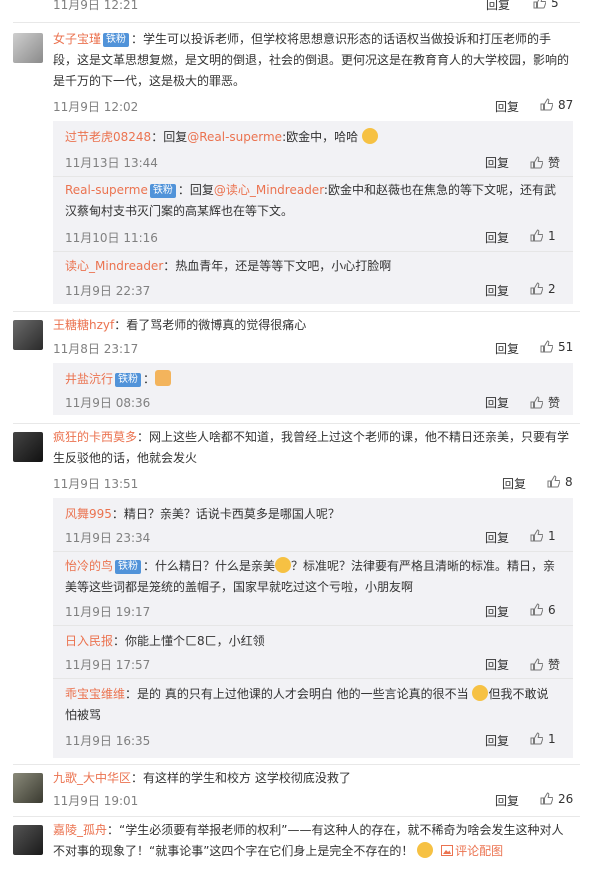 Image resolution: width=593 pixels, height=871 pixels. I want to click on commenter-name: 井盐沆行, so click(89, 379).